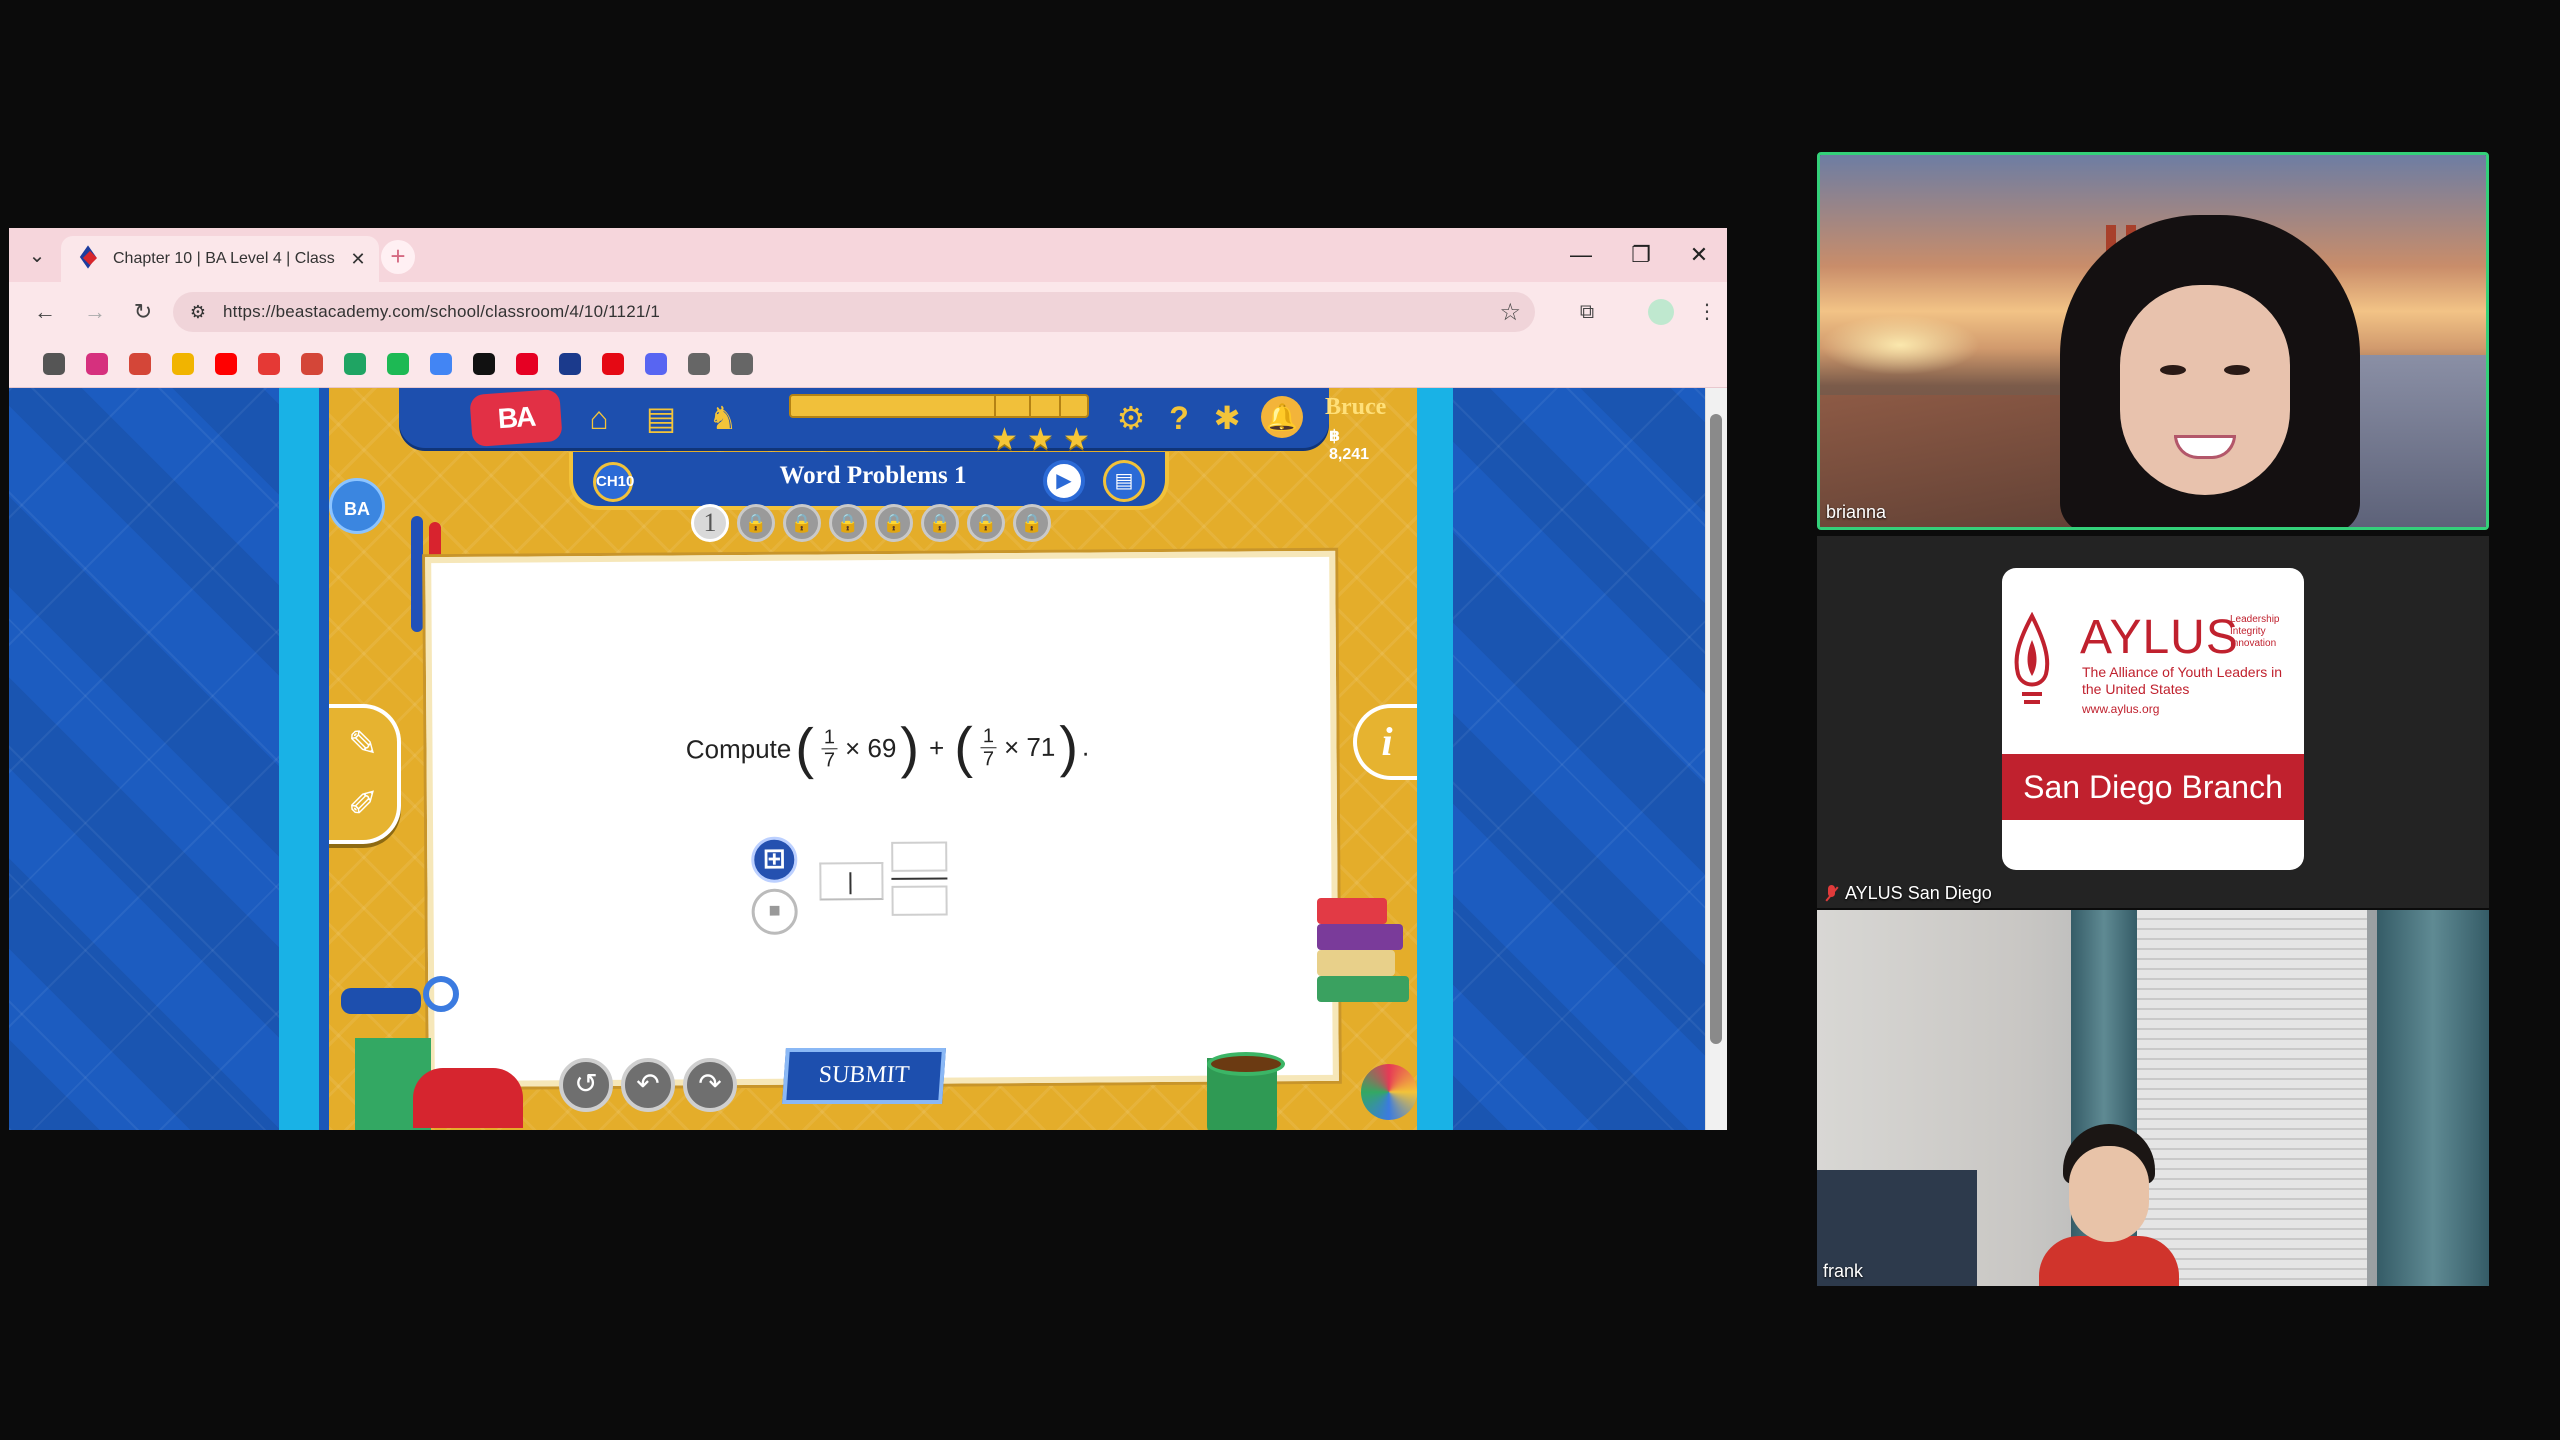 The height and width of the screenshot is (1440, 2560). I want to click on side-logo-badge: BA, so click(357, 506).